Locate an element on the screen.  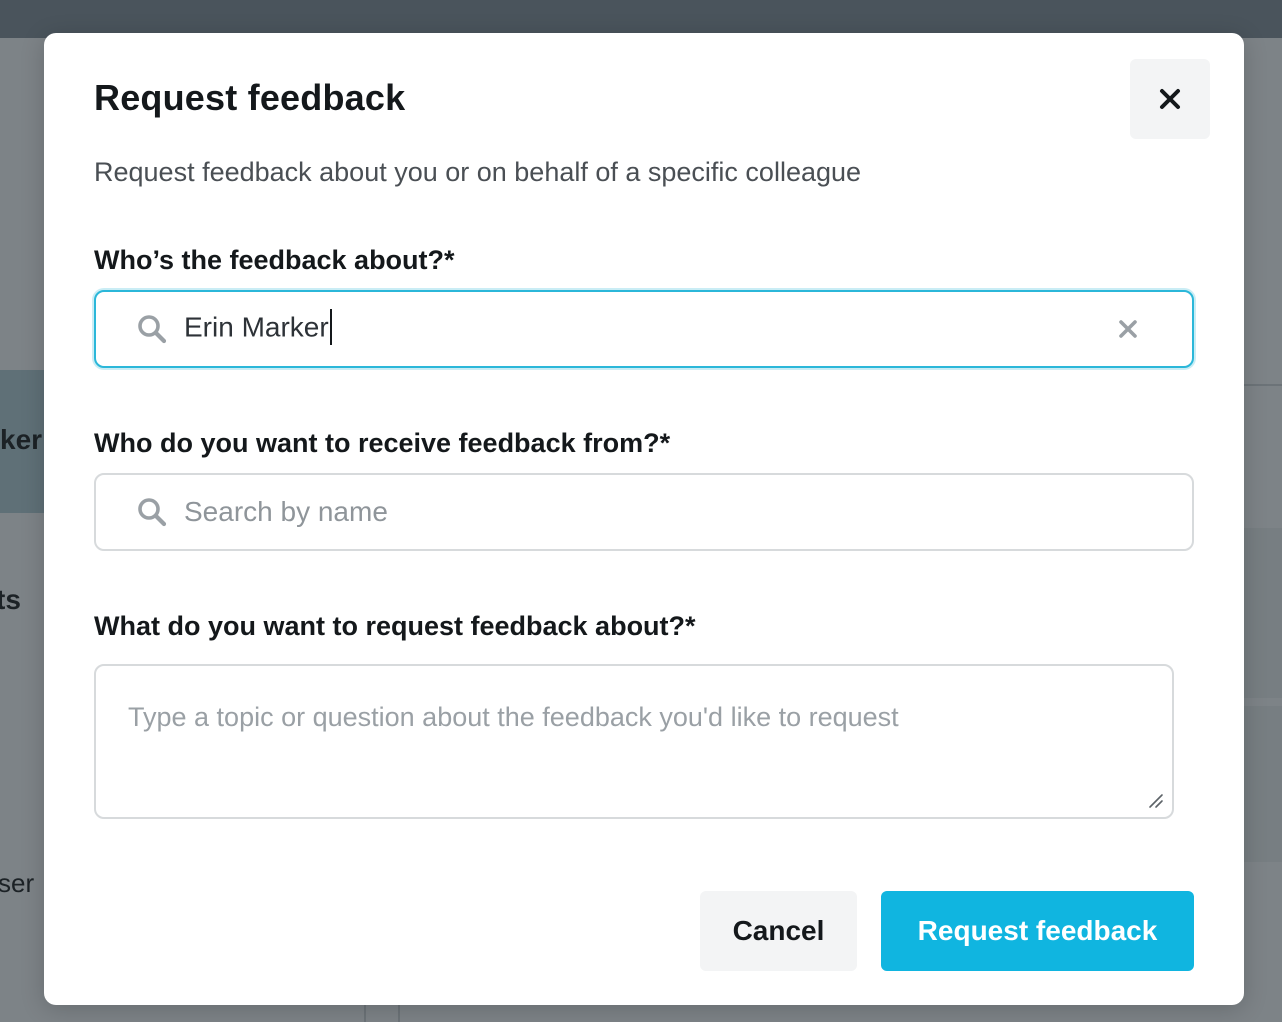
close-icon is located at coordinates (1170, 99).